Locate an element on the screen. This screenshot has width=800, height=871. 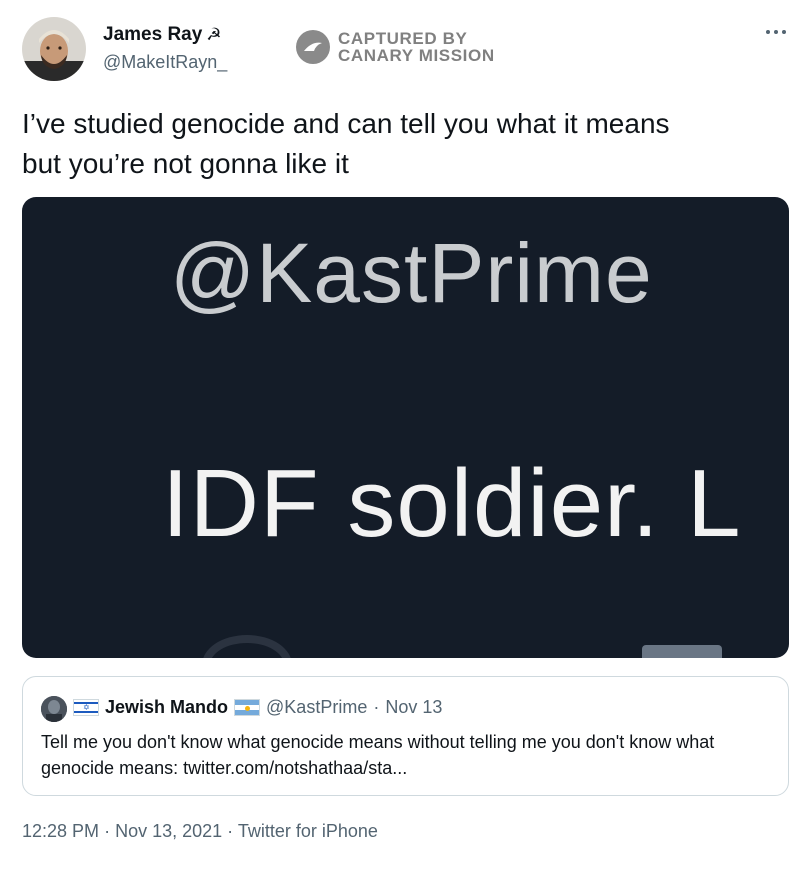
argentina-flag-icon is located at coordinates (247, 707).